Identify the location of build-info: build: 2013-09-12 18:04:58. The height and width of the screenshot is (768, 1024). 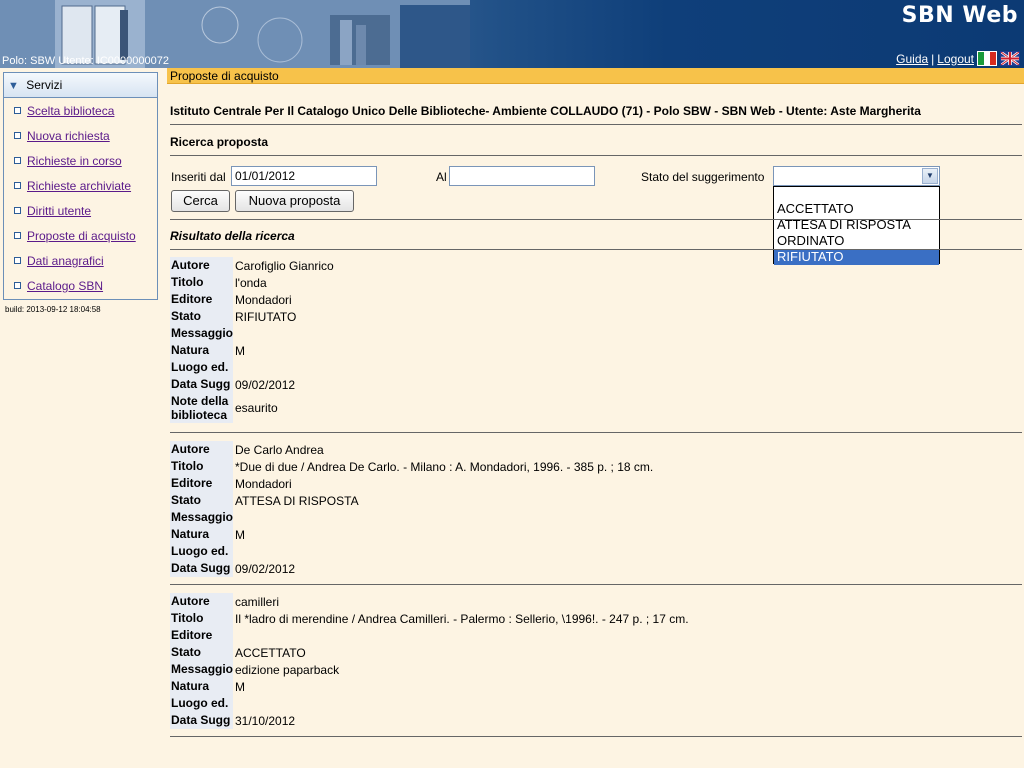
(53, 309).